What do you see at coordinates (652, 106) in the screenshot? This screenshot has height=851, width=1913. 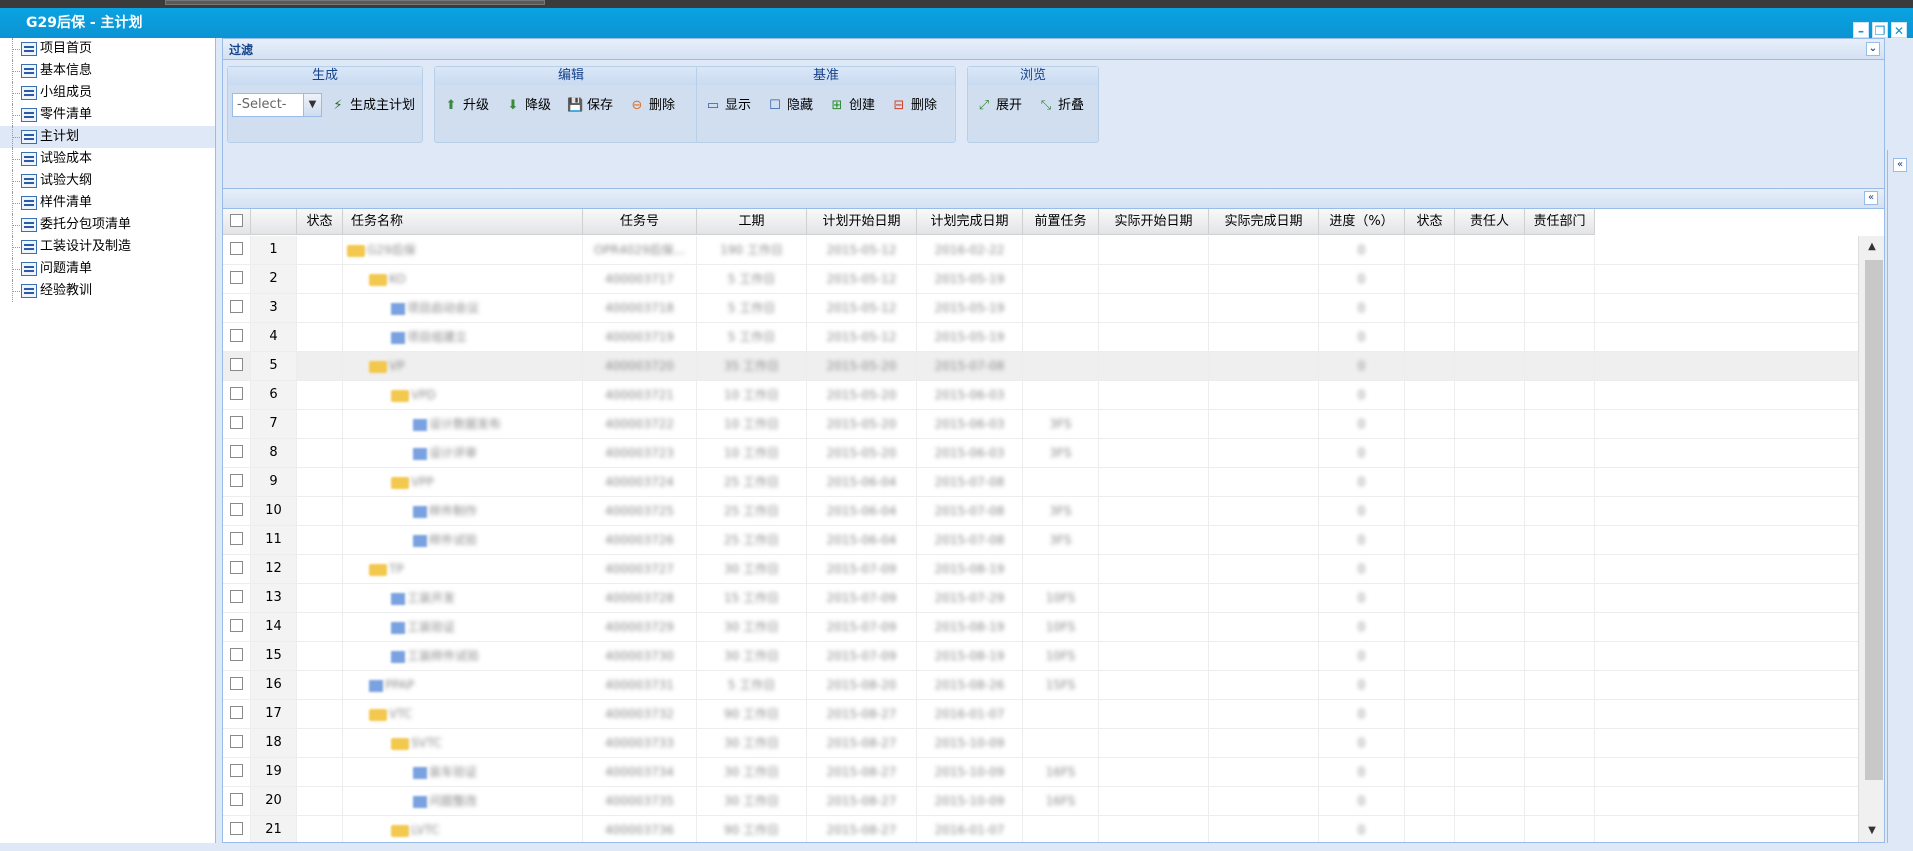 I see `delete-button: ⊖ 删除` at bounding box center [652, 106].